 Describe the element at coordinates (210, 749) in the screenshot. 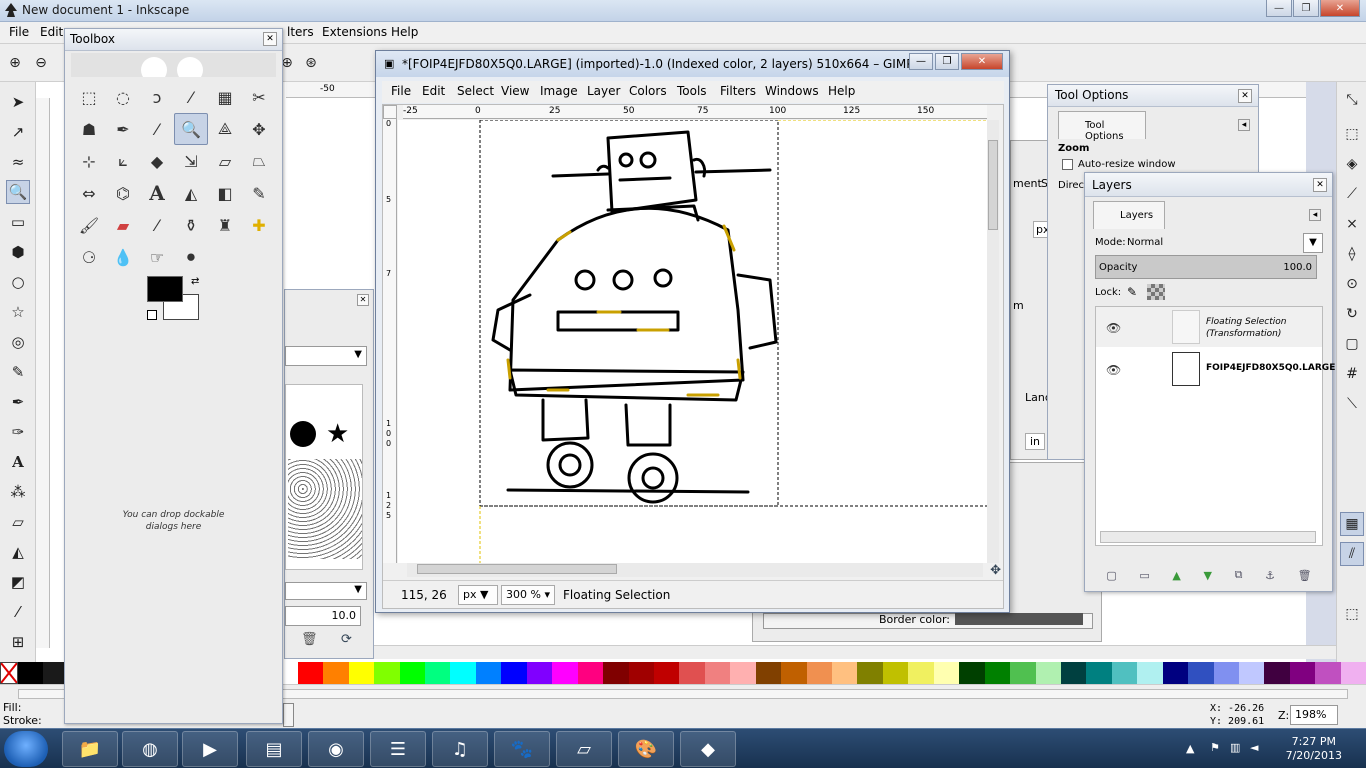

I see `media-player-taskbar-icon: ▶` at that location.